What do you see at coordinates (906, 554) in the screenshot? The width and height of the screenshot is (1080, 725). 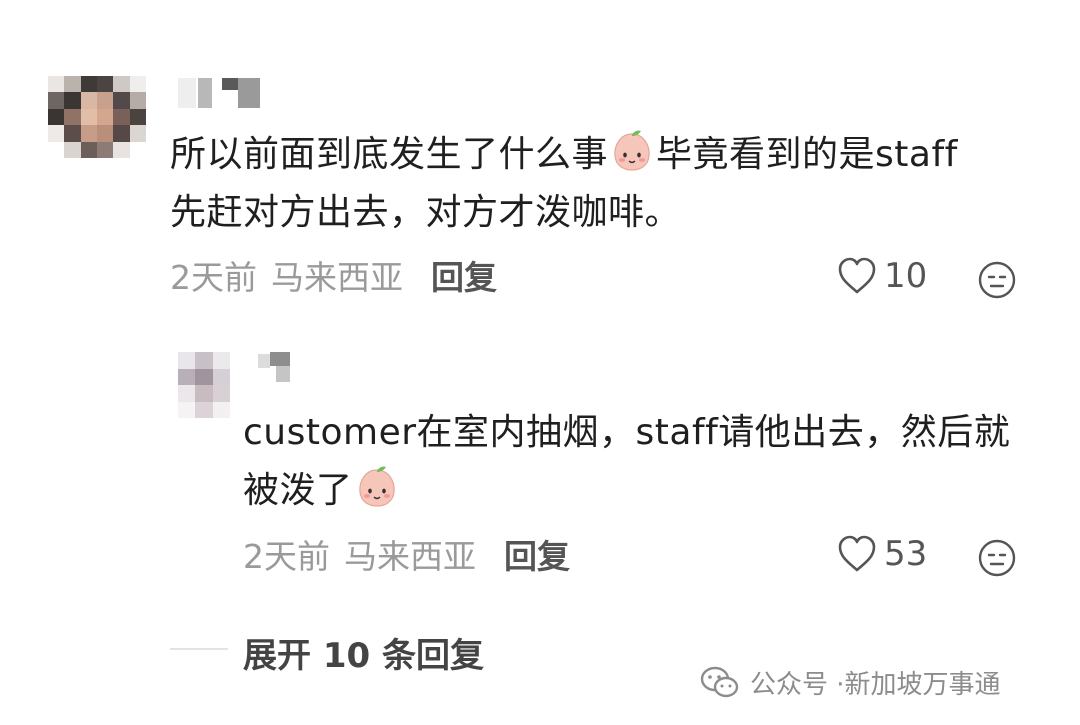 I see `like-count: 53` at bounding box center [906, 554].